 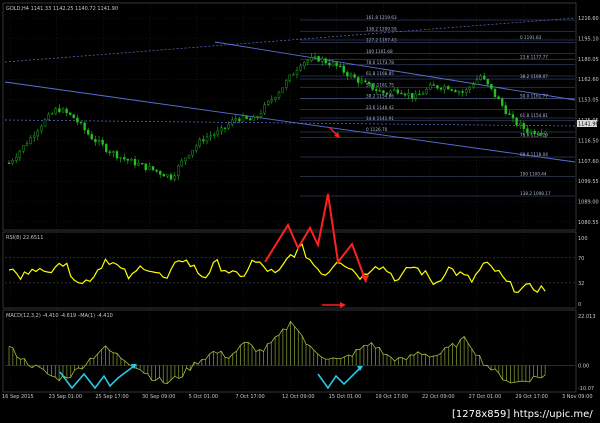 What do you see at coordinates (534, 96) in the screenshot?
I see `fib-level-label: 50.0 1161.77` at bounding box center [534, 96].